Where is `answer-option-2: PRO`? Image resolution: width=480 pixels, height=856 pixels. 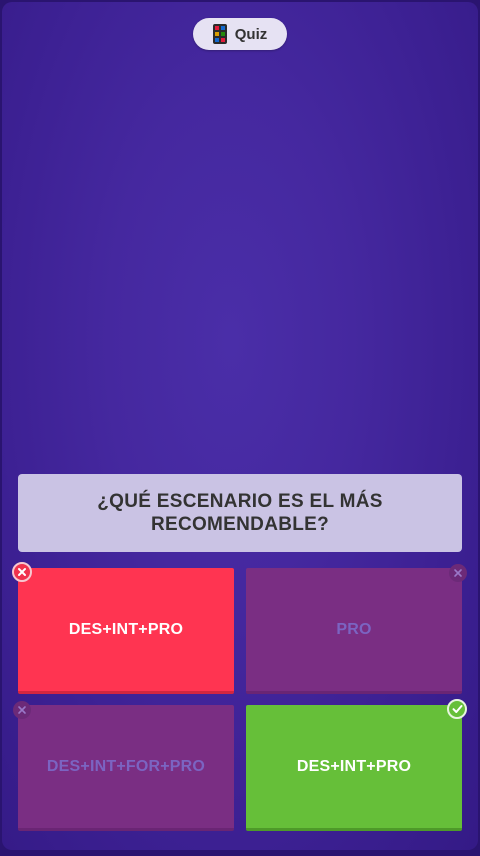 answer-option-2: PRO is located at coordinates (354, 631).